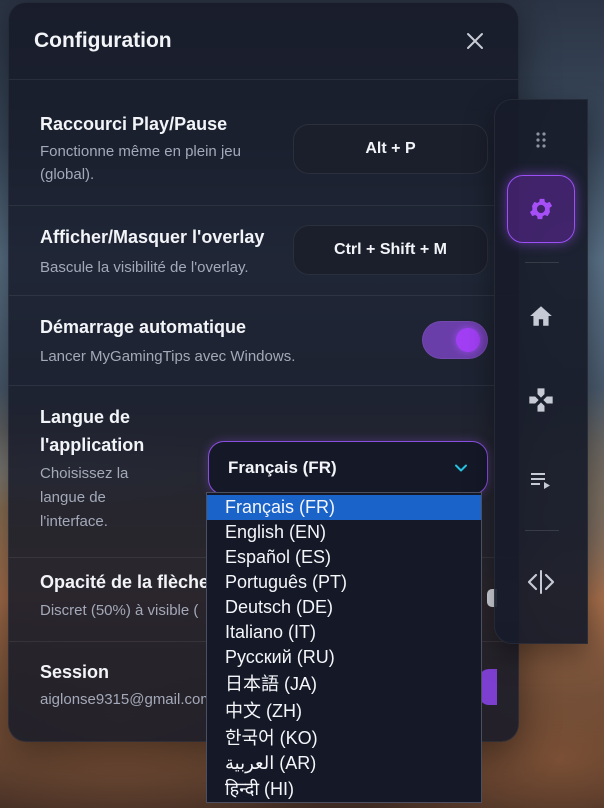 The width and height of the screenshot is (604, 808). What do you see at coordinates (344, 607) in the screenshot?
I see `language-option-de: Deutsch (DE)` at bounding box center [344, 607].